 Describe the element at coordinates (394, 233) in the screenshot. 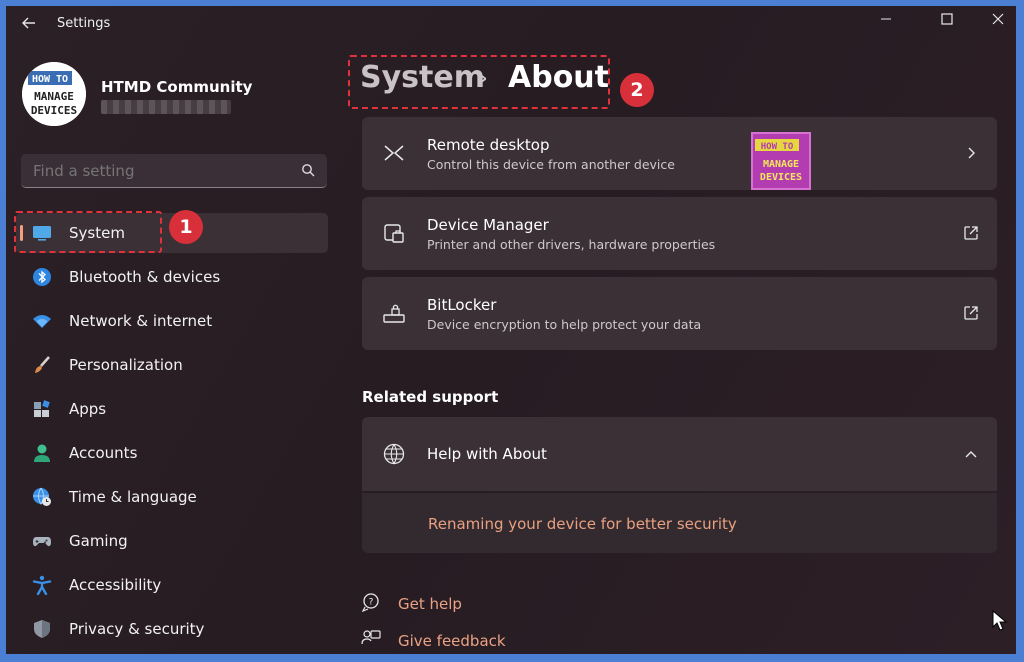

I see `device-manager-icon` at that location.